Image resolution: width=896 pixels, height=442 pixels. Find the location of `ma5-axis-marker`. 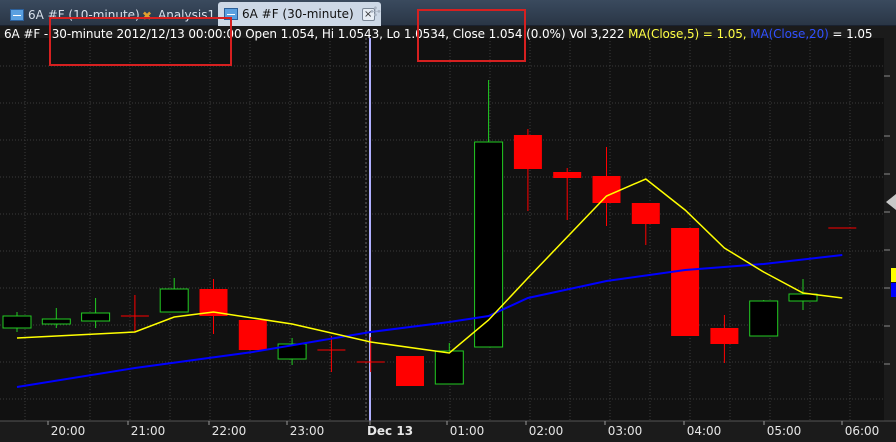

ma5-axis-marker is located at coordinates (893, 275).